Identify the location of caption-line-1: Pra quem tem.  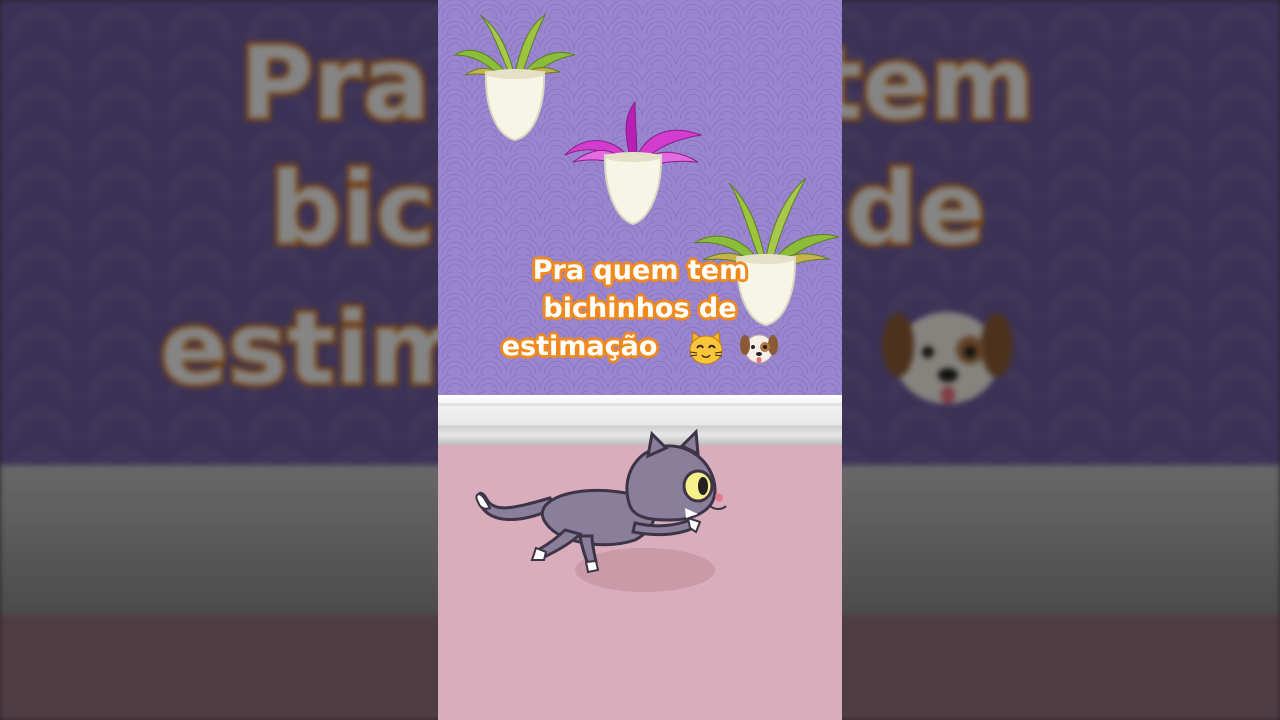
(640, 270).